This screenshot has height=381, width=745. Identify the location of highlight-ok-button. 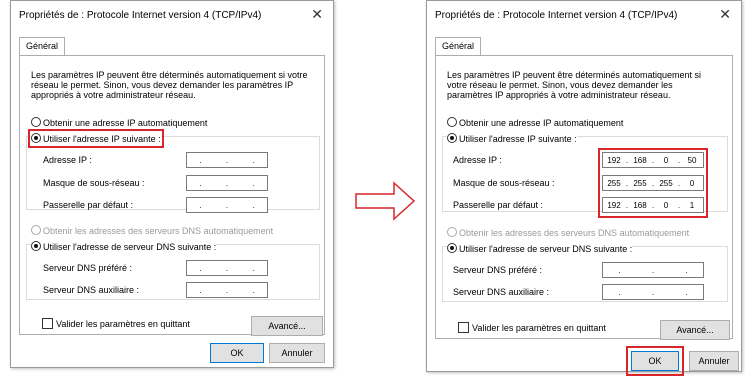
(655, 361).